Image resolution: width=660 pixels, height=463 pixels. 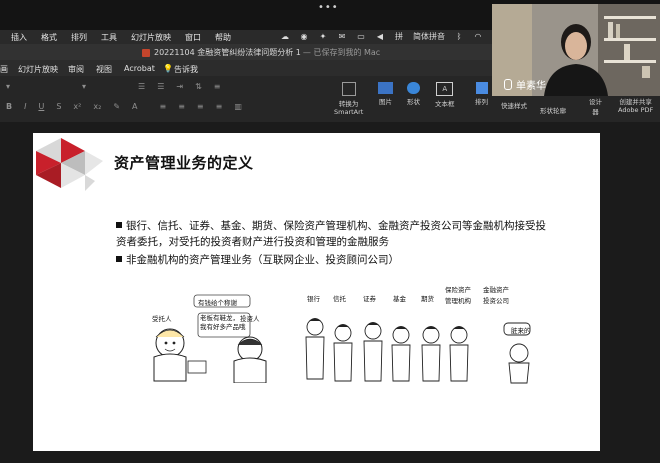 What do you see at coordinates (429, 36) in the screenshot?
I see `input-method-label: 简体拼音` at bounding box center [429, 36].